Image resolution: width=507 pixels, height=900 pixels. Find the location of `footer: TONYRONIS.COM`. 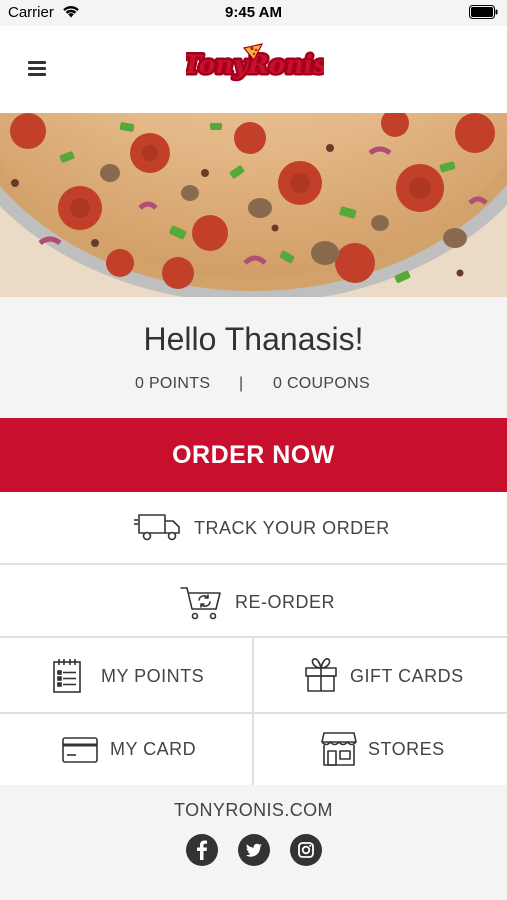

footer: TONYRONIS.COM is located at coordinates (253, 843).